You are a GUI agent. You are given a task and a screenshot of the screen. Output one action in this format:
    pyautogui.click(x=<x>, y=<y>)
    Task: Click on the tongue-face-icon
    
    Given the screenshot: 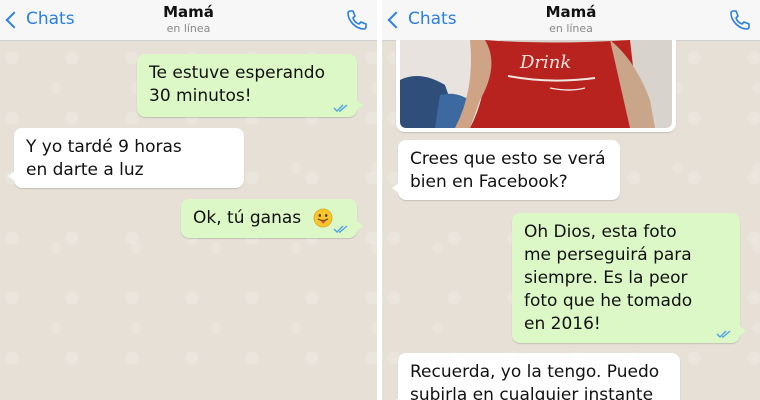 What is the action you would take?
    pyautogui.click(x=322, y=218)
    